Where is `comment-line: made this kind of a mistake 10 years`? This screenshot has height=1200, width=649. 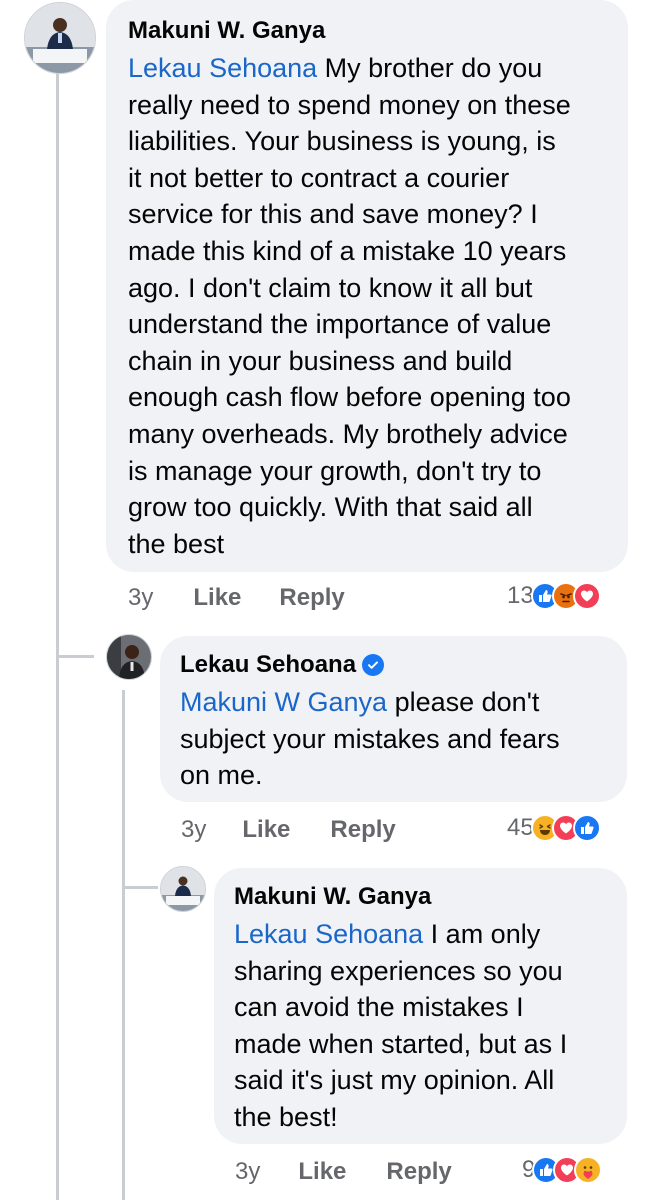 comment-line: made this kind of a mistake 10 years is located at coordinates (347, 250).